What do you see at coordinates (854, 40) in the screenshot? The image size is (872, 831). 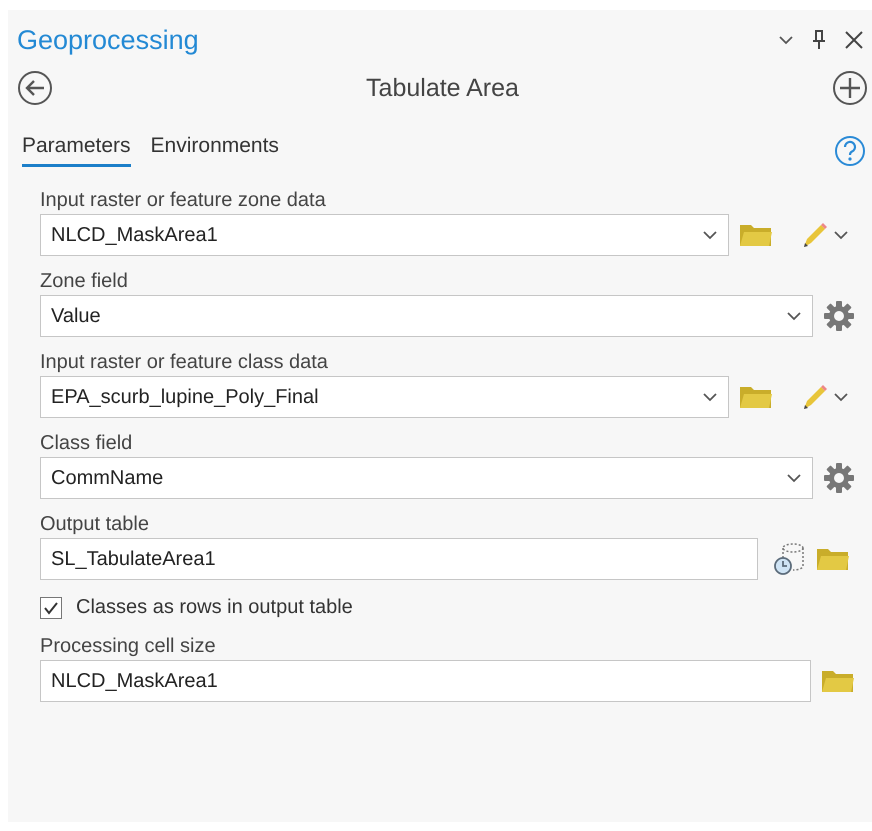 I see `close-icon` at bounding box center [854, 40].